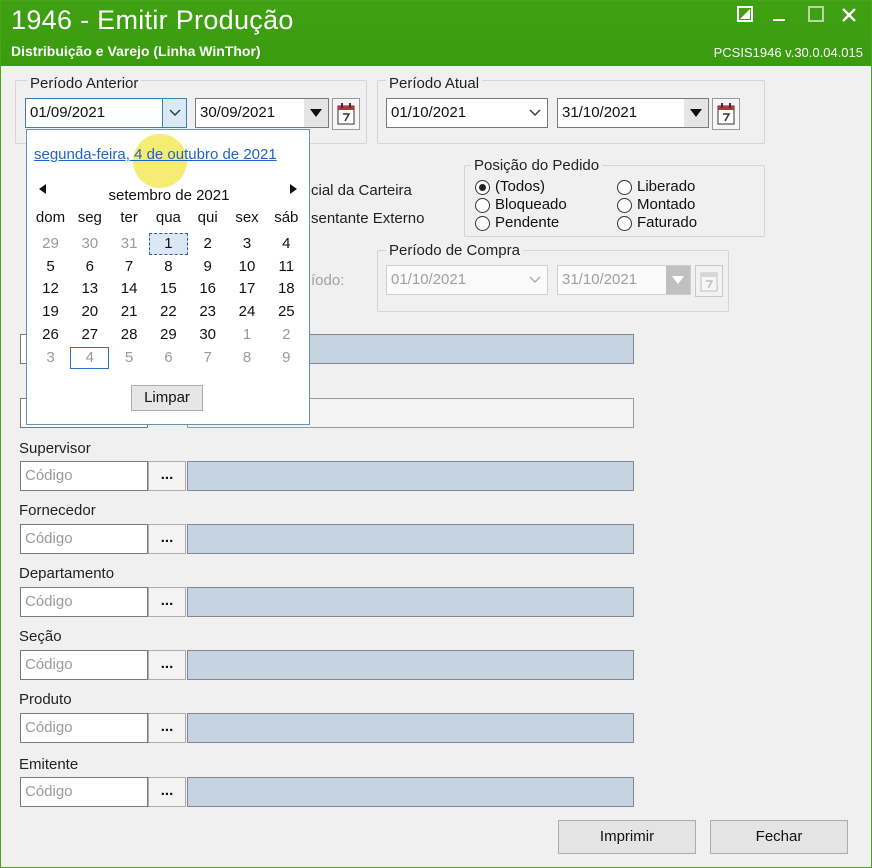 Image resolution: width=872 pixels, height=868 pixels. What do you see at coordinates (624, 280) in the screenshot?
I see `periodo-compra-end: 31/10/2021` at bounding box center [624, 280].